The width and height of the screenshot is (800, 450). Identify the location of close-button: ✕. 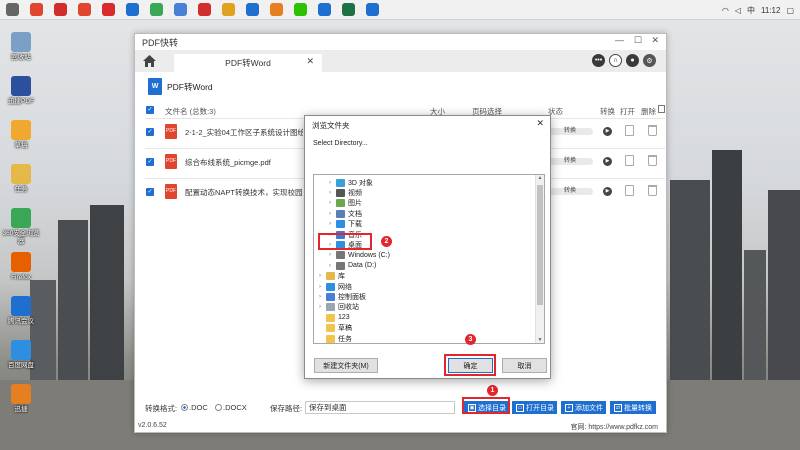
(655, 40).